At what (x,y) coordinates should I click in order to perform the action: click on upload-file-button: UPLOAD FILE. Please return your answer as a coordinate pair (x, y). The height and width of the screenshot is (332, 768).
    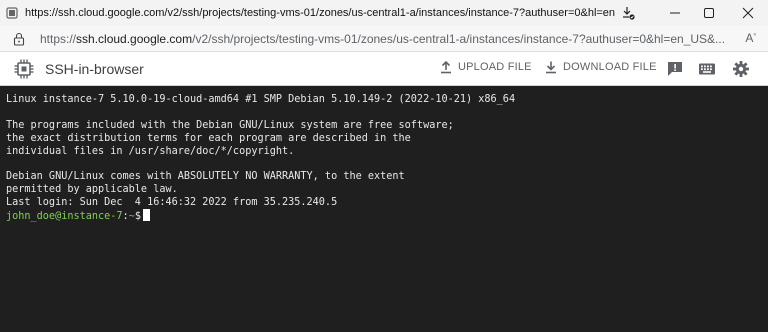
    Looking at the image, I should click on (486, 67).